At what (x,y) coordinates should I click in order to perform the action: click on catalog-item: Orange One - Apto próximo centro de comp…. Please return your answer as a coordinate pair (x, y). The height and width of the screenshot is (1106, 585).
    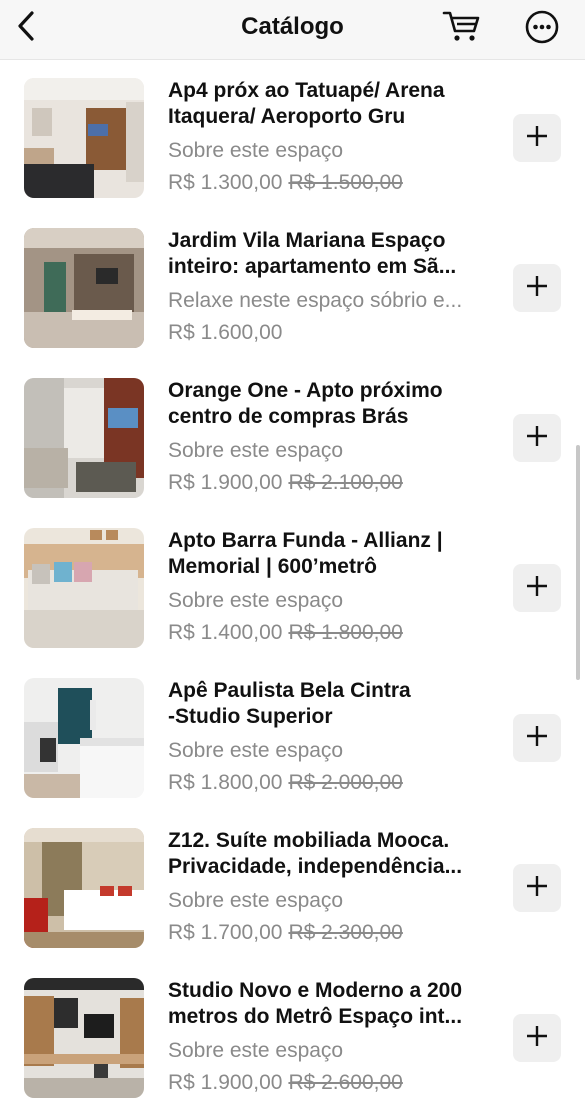
    Looking at the image, I should click on (292, 435).